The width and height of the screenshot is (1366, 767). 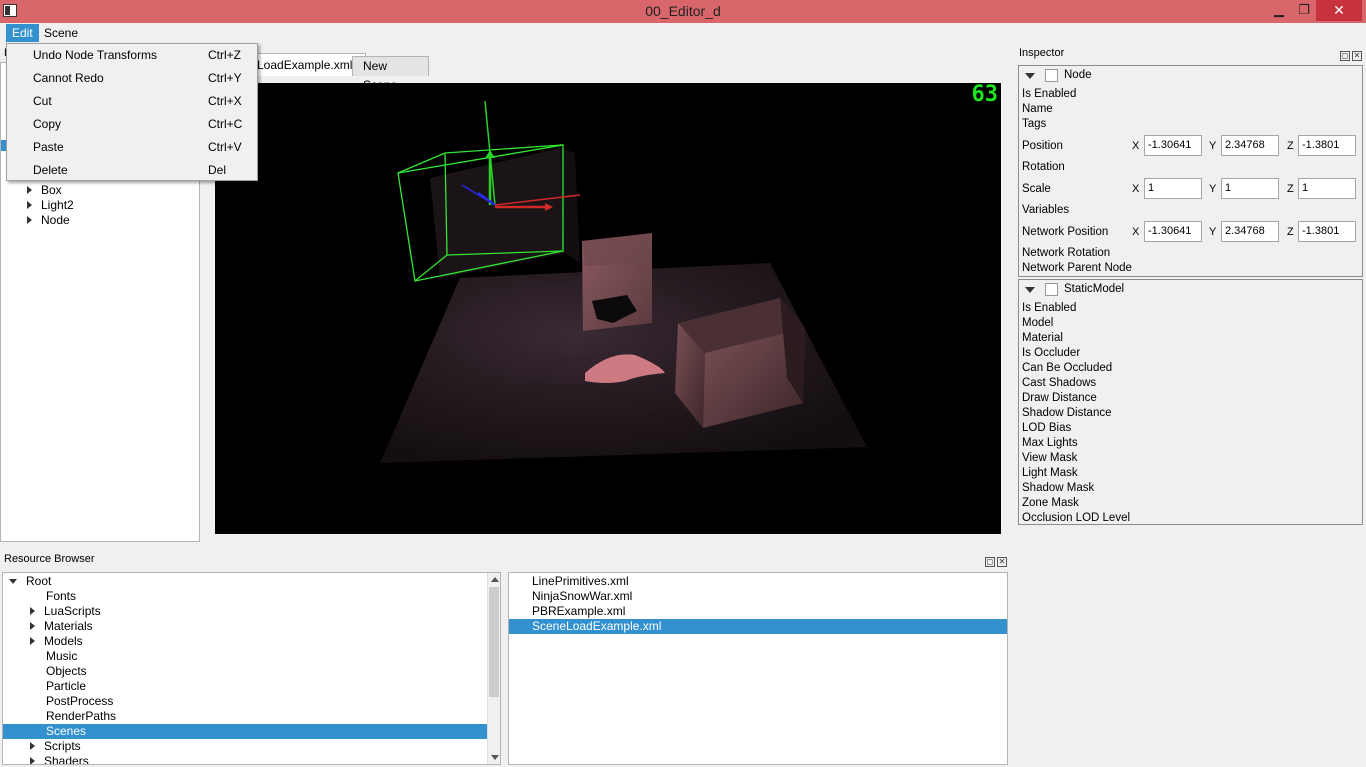 What do you see at coordinates (1042, 338) in the screenshot?
I see `attr-row: Material` at bounding box center [1042, 338].